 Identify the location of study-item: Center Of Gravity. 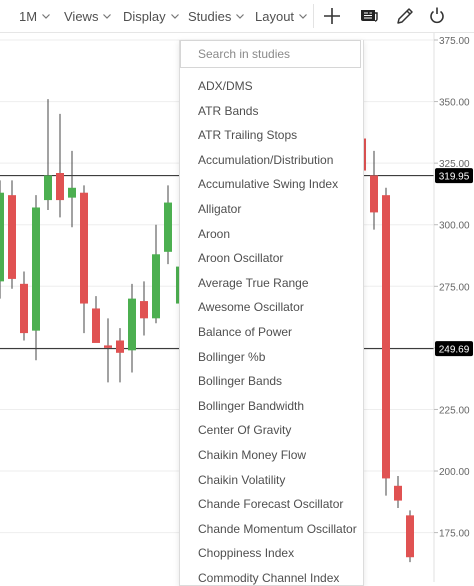
(271, 430).